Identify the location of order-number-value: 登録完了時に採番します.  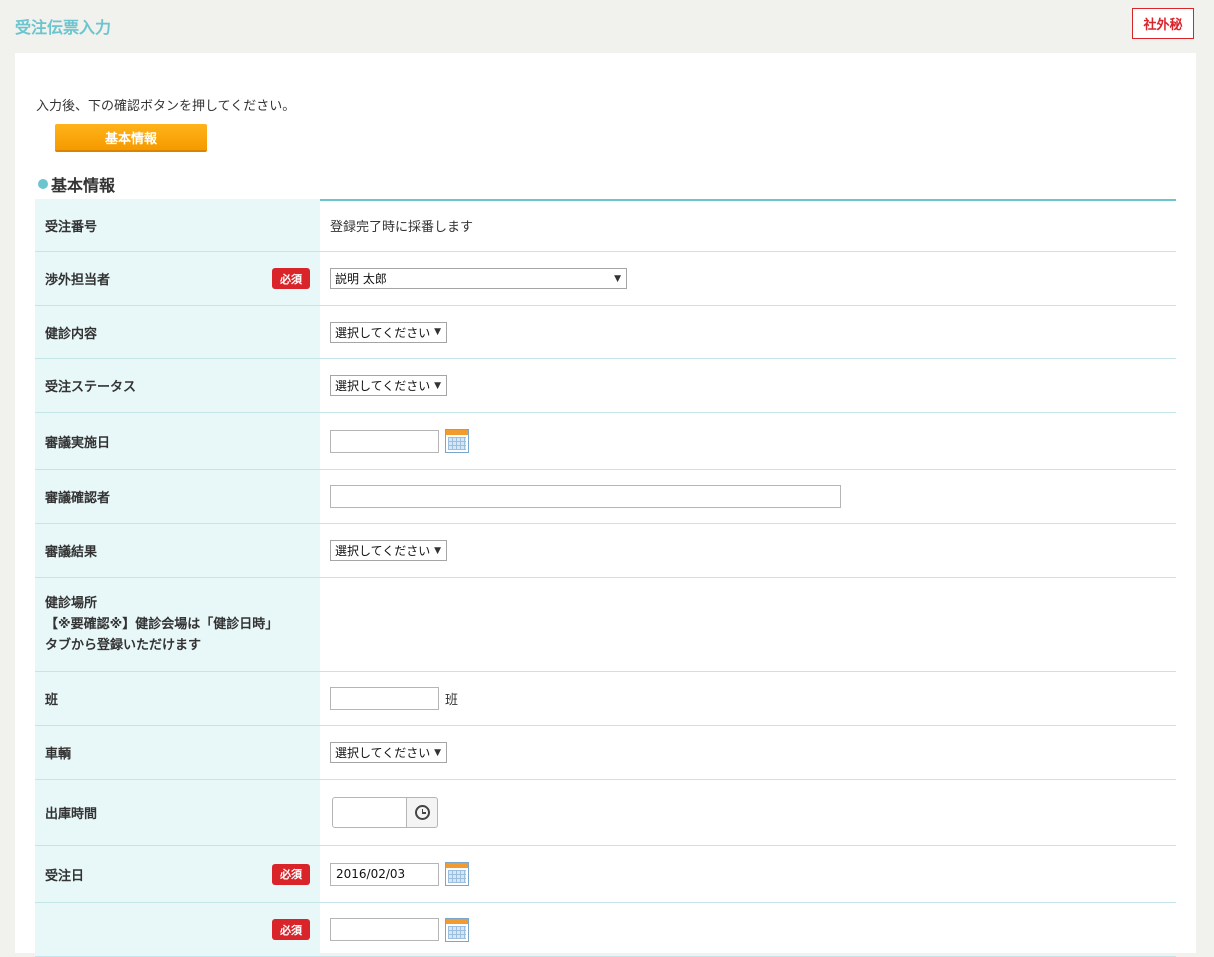
(402, 227).